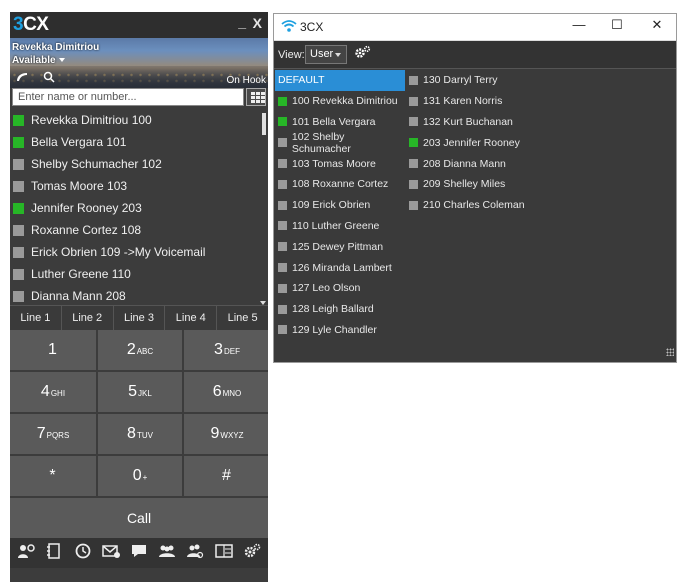 The width and height of the screenshot is (680, 583). Describe the element at coordinates (139, 142) in the screenshot. I see `contact-item: Bella Vergara 101` at that location.